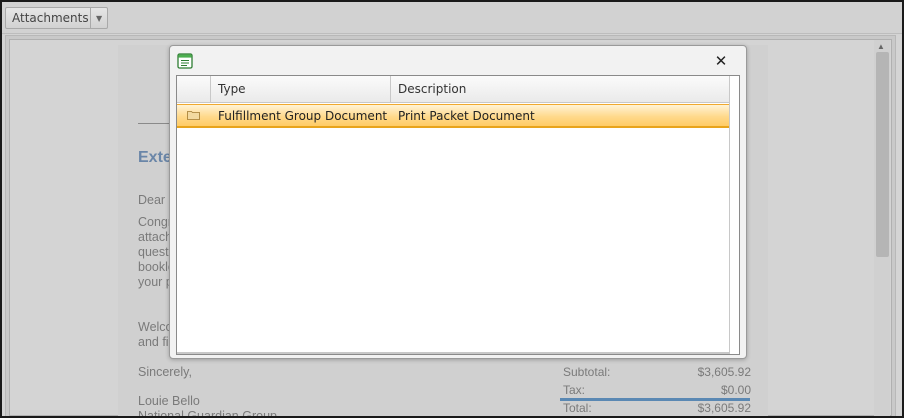 This screenshot has width=904, height=418. Describe the element at coordinates (153, 342) in the screenshot. I see `paragraph-line: and fi` at that location.